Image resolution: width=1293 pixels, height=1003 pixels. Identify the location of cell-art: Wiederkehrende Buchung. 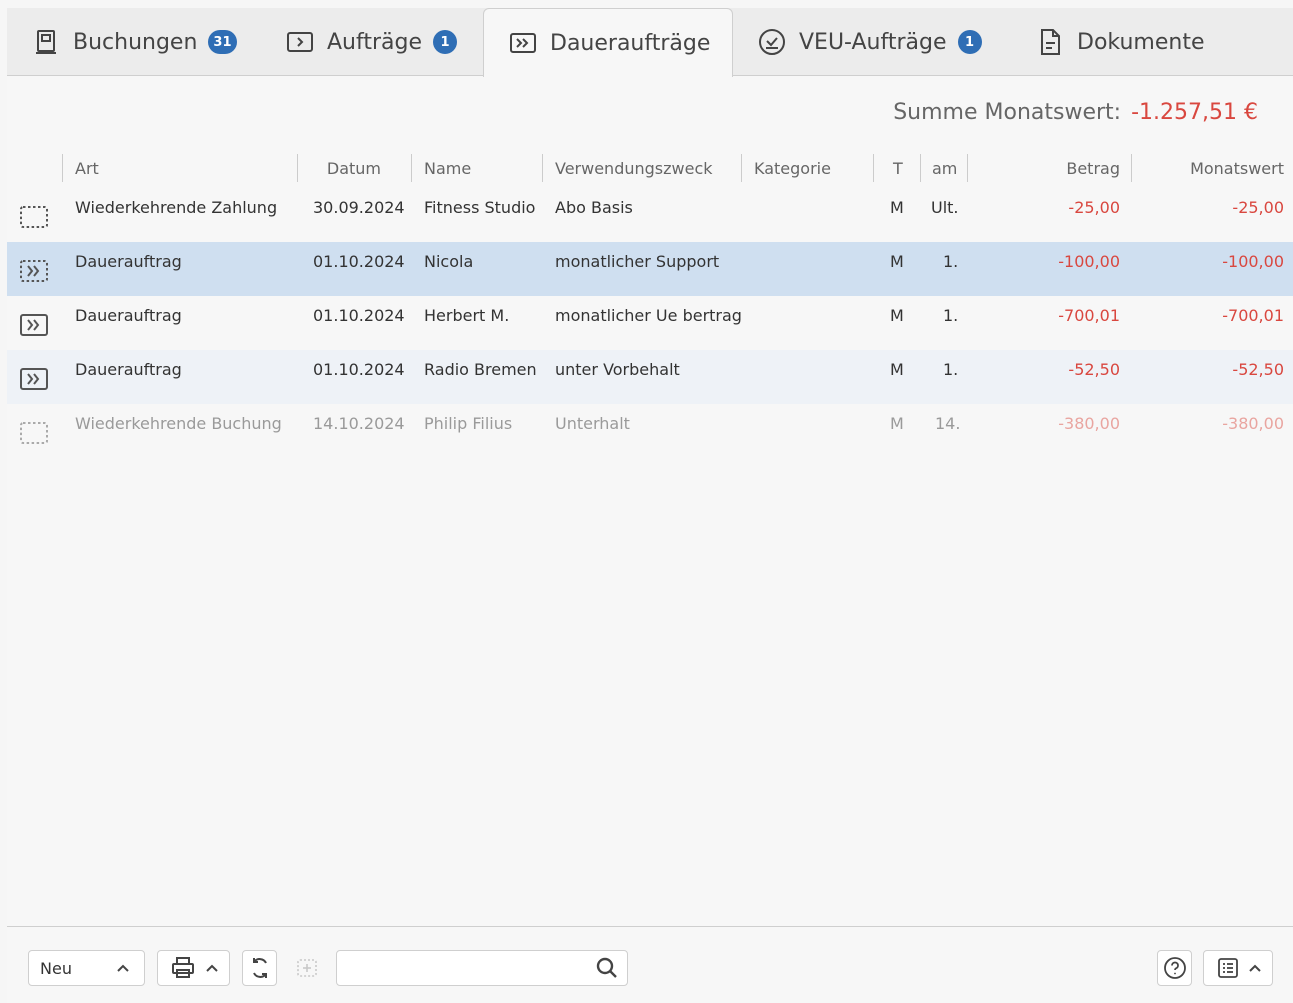
(178, 423).